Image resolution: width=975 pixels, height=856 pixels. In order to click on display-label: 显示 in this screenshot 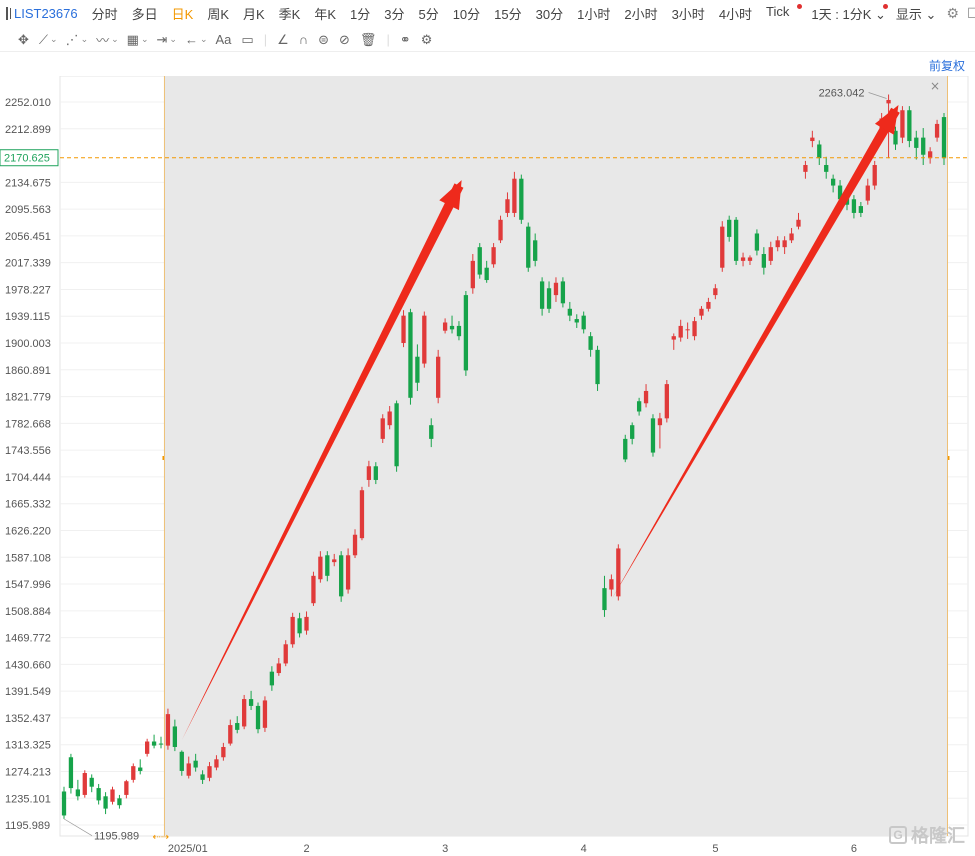, I will do `click(908, 14)`.